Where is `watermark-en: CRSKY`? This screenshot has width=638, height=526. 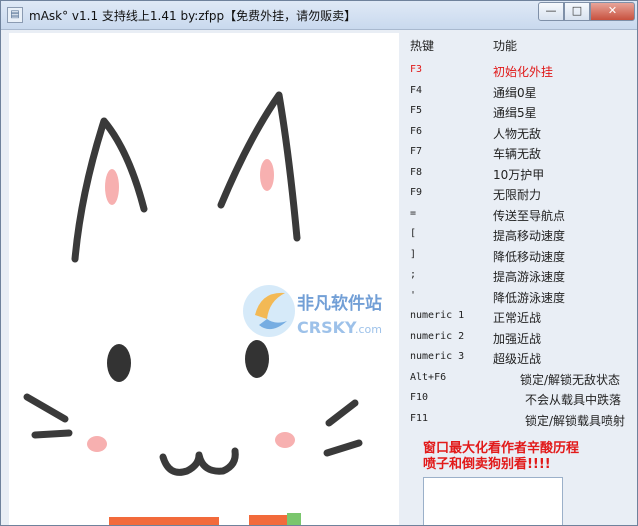 watermark-en: CRSKY is located at coordinates (327, 327).